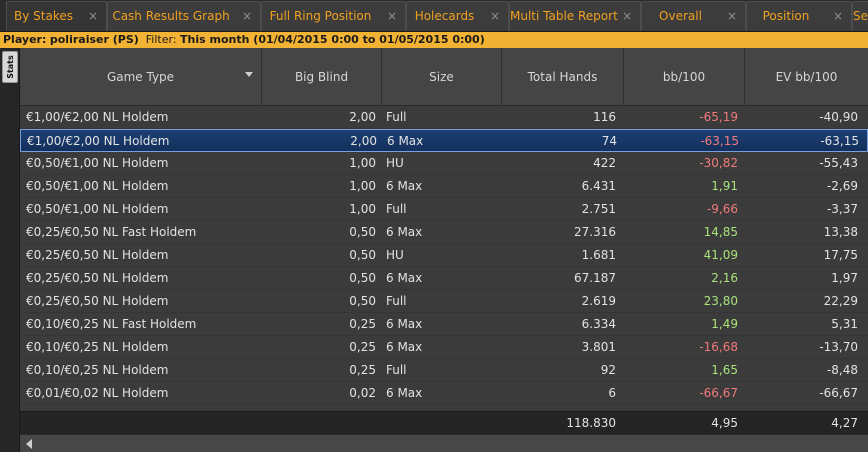 The width and height of the screenshot is (868, 452). What do you see at coordinates (718, 347) in the screenshot?
I see `cell-bb100: -16,68` at bounding box center [718, 347].